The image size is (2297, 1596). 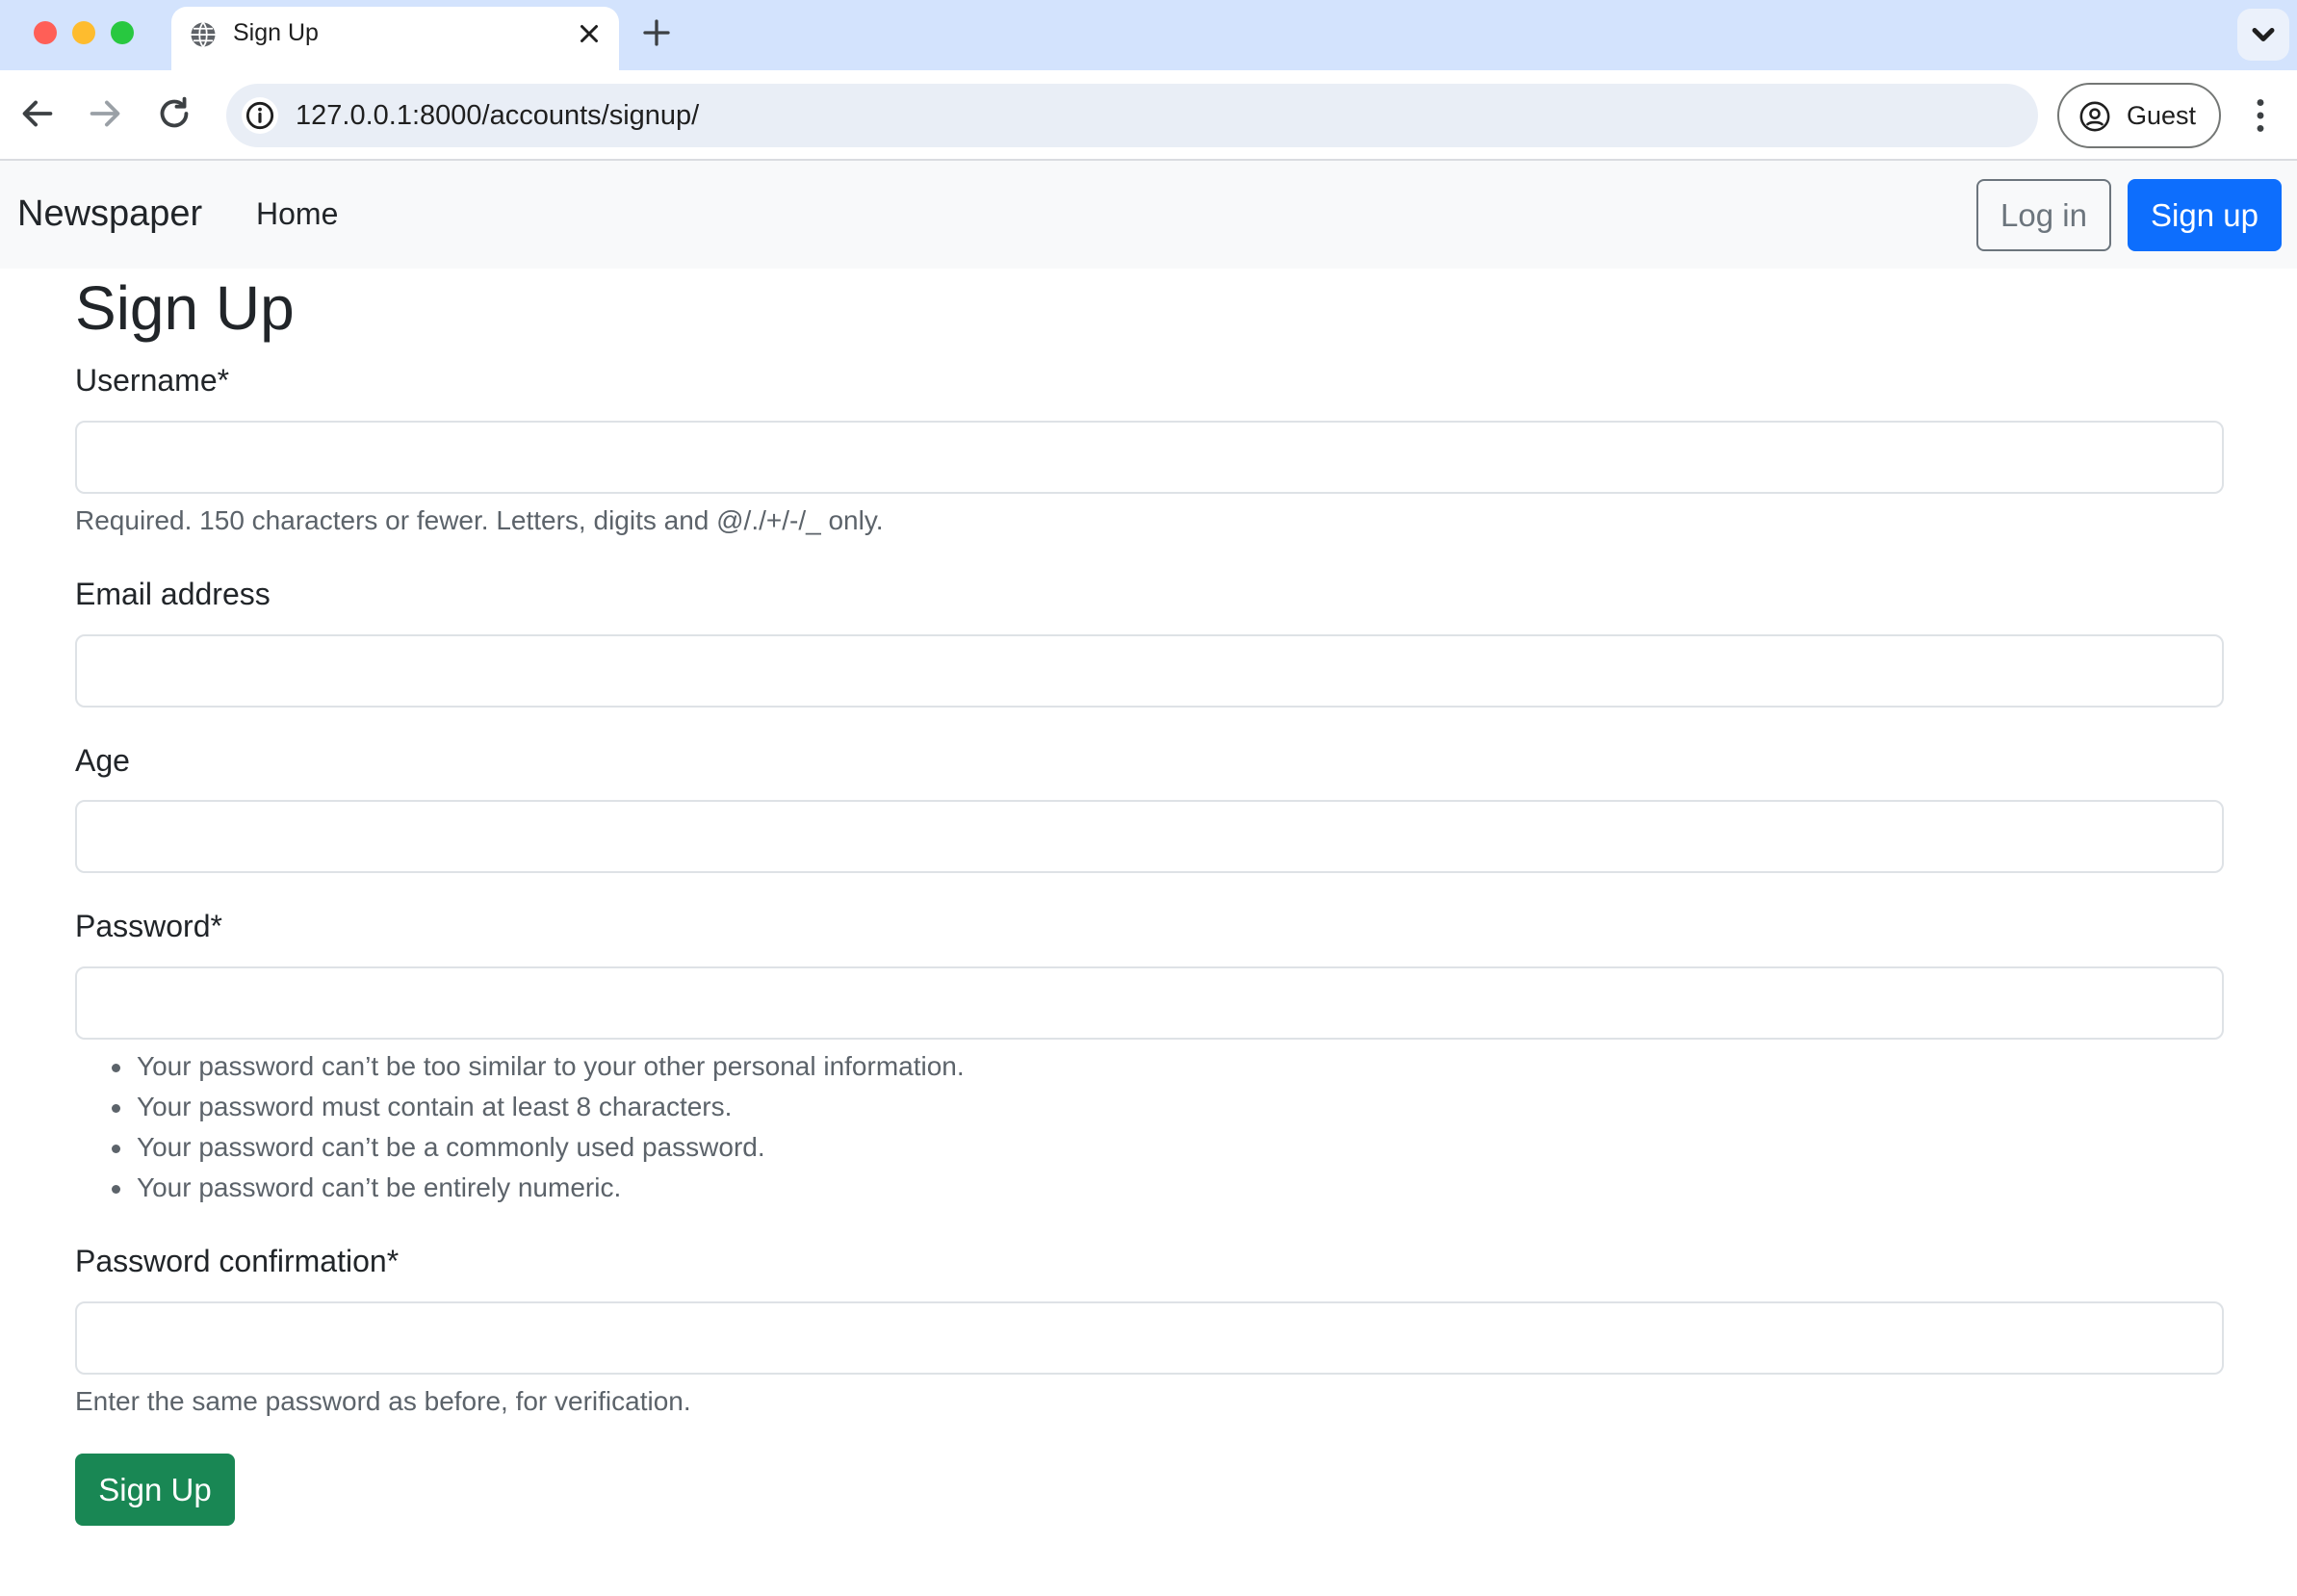 What do you see at coordinates (2043, 215) in the screenshot?
I see `login-button: Log in` at bounding box center [2043, 215].